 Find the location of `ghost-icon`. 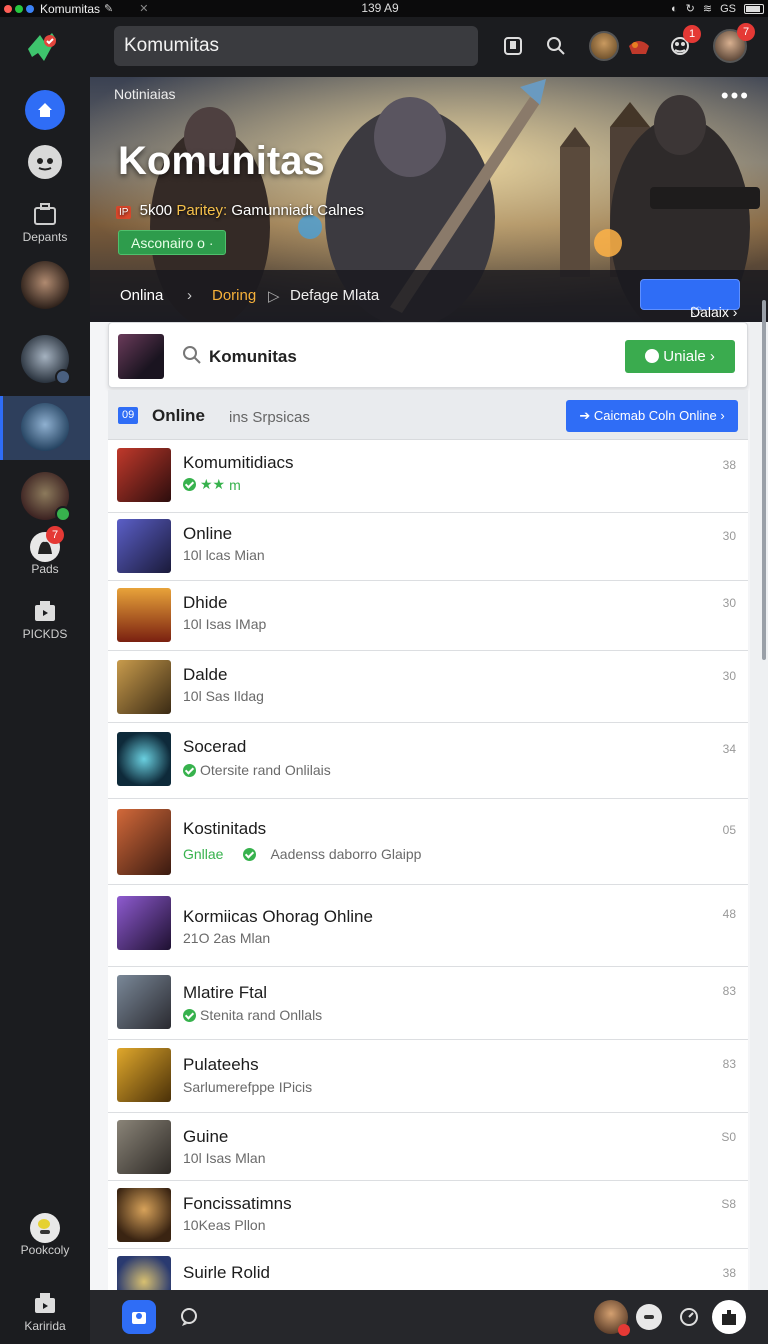

ghost-icon is located at coordinates (45, 162).